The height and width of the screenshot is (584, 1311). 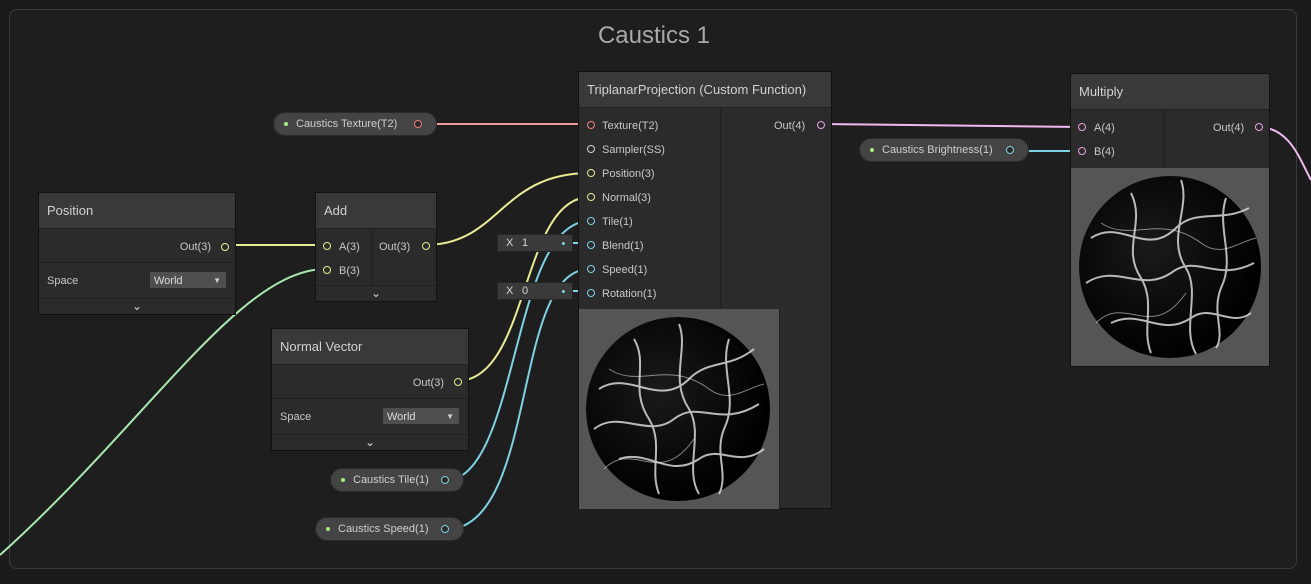 I want to click on normal-vector-space-value: World, so click(x=401, y=417).